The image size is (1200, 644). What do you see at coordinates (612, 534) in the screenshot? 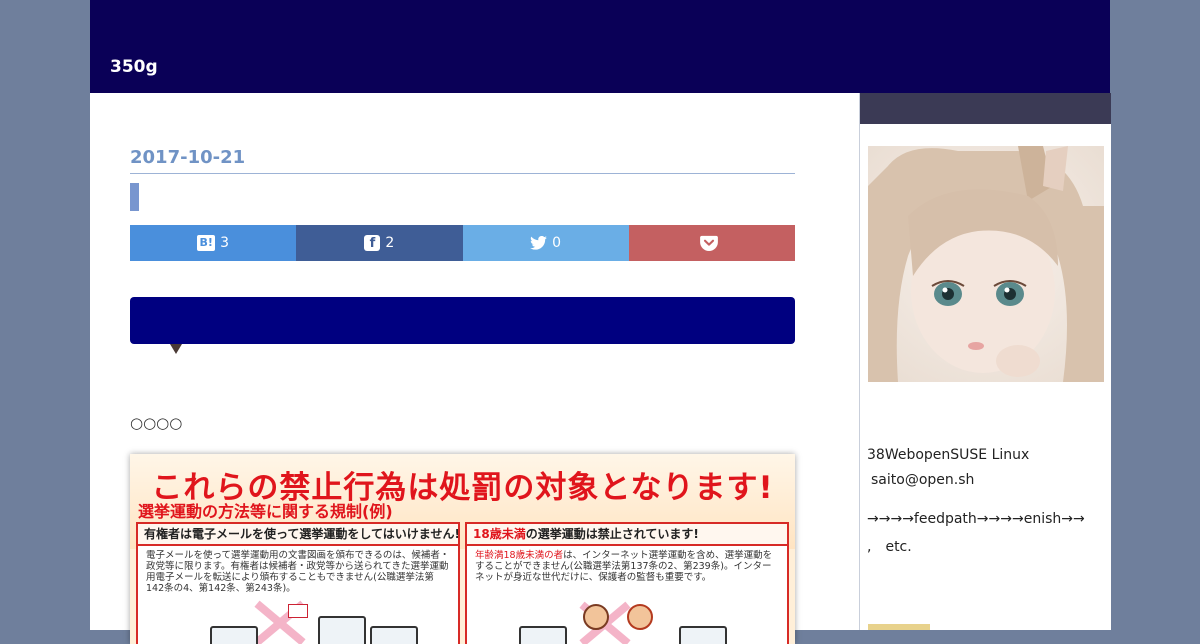
I see `figure-box-minors-title-rest: の選挙運動は禁止されています!` at bounding box center [612, 534].